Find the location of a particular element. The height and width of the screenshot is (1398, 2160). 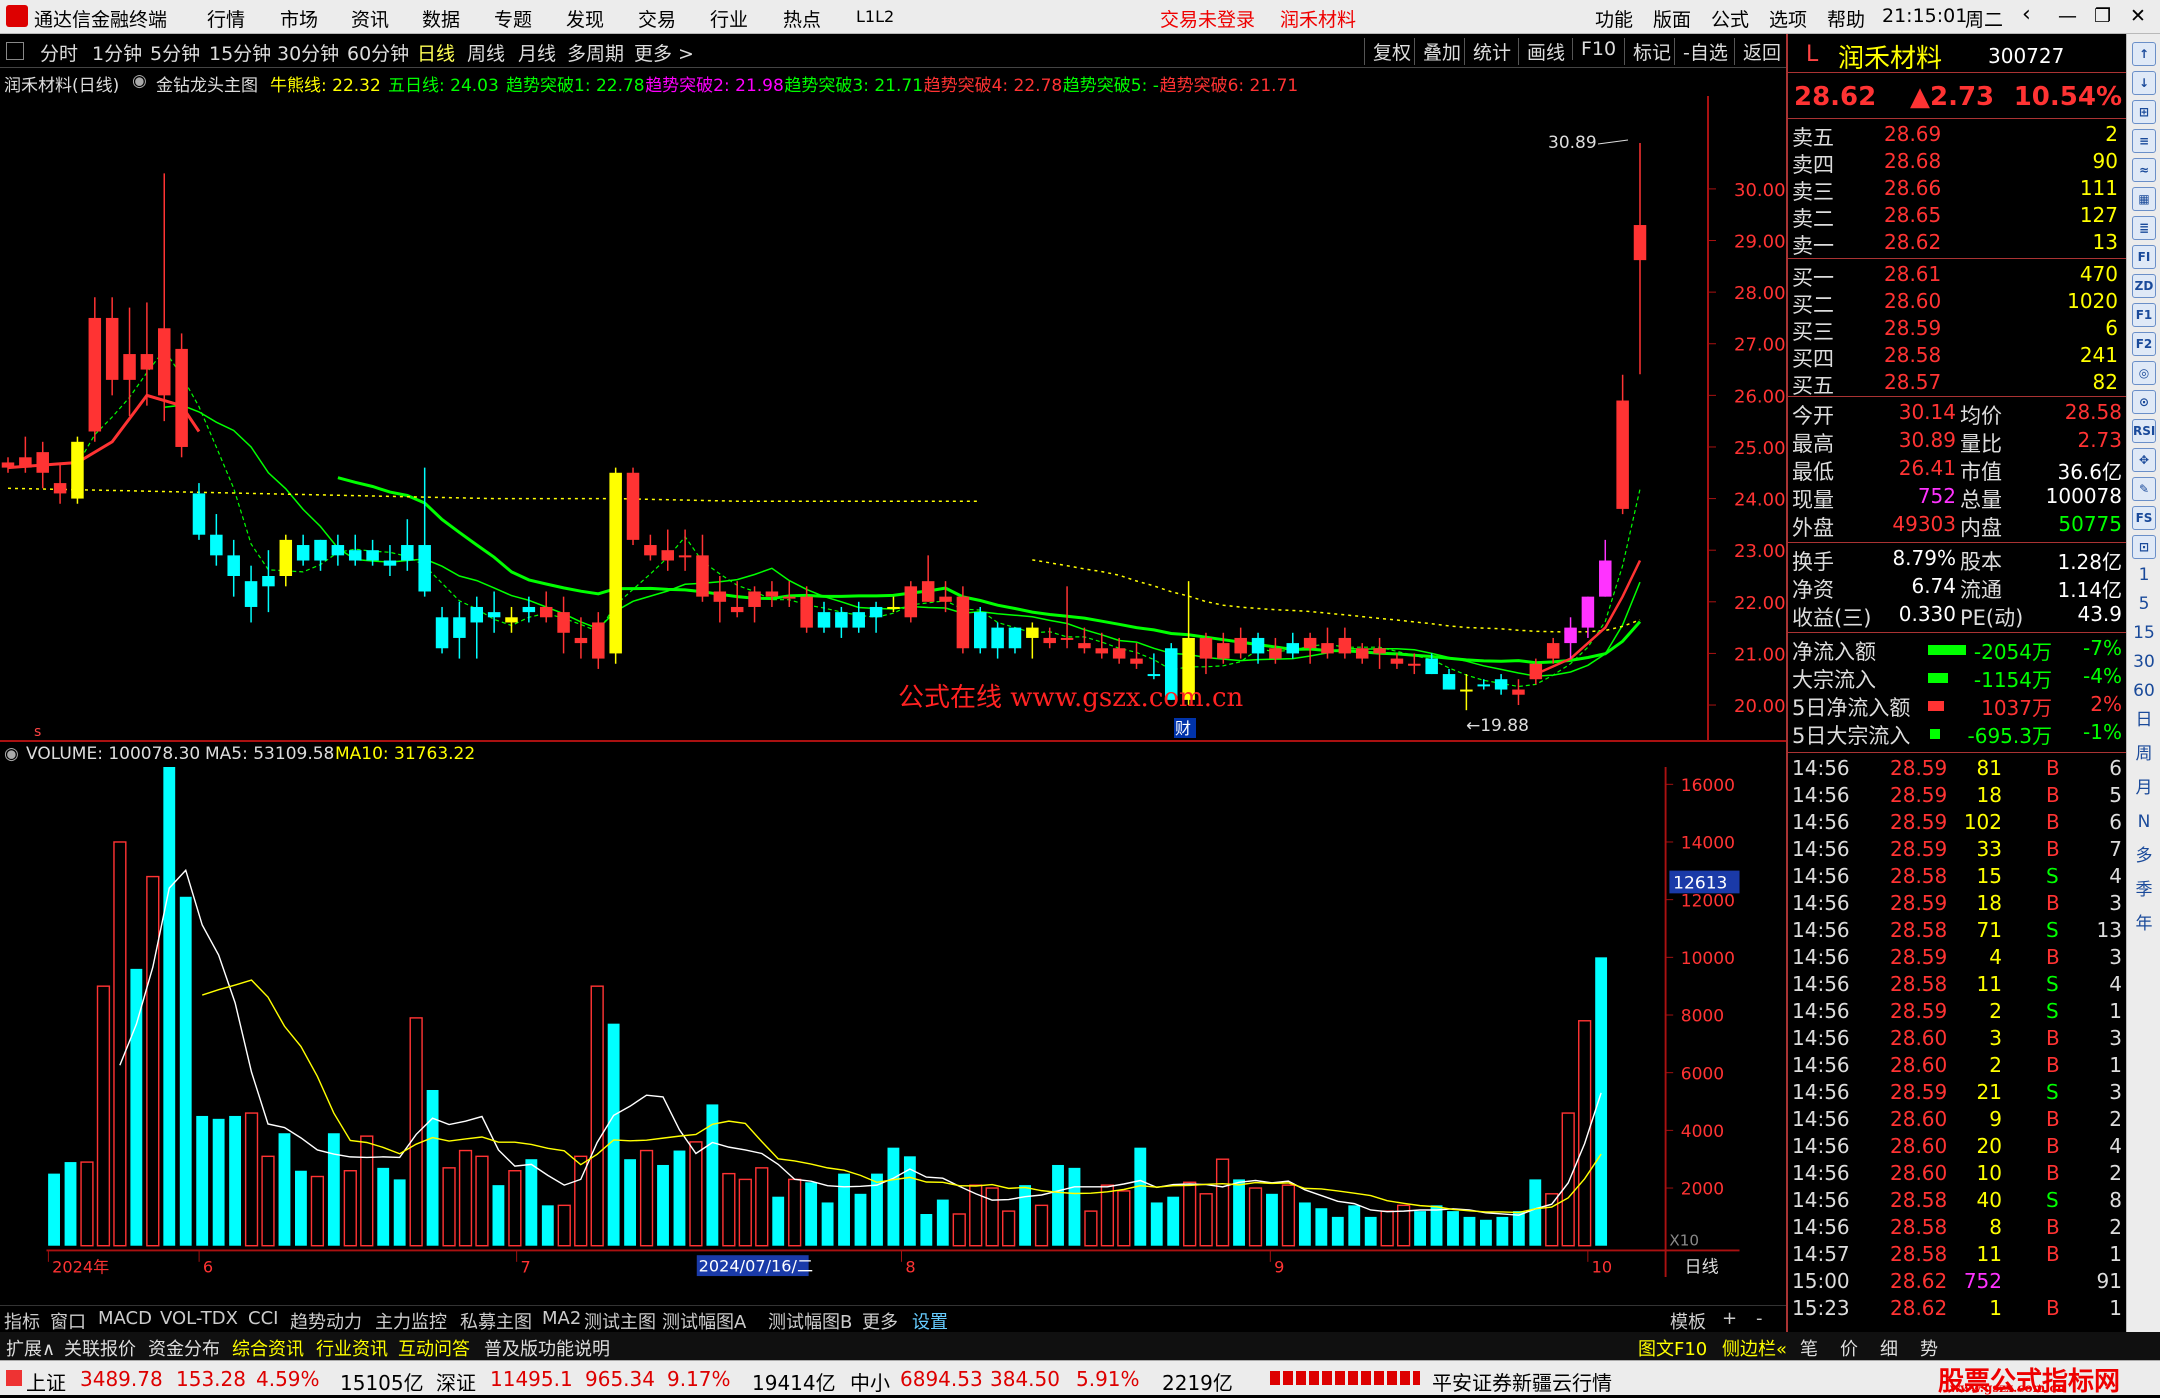

side-tool-14-icon: ✥ is located at coordinates (2144, 460).